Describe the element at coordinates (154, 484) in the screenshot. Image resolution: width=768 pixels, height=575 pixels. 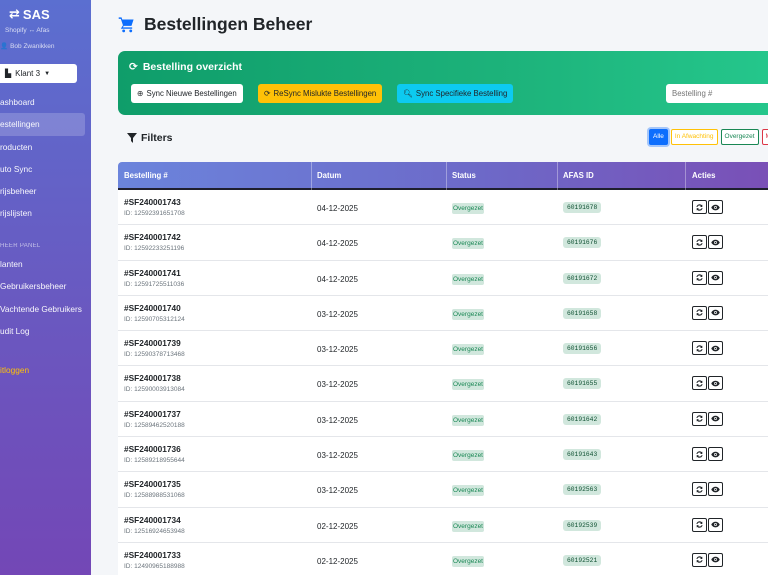
I see `order-number: #SF240001735` at that location.